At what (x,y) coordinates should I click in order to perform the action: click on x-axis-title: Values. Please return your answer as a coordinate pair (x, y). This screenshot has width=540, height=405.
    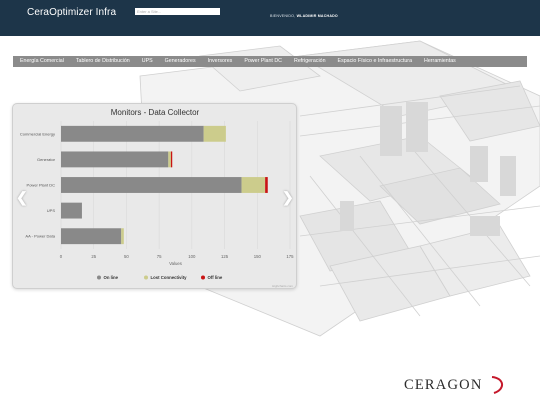
    Looking at the image, I should click on (175, 263).